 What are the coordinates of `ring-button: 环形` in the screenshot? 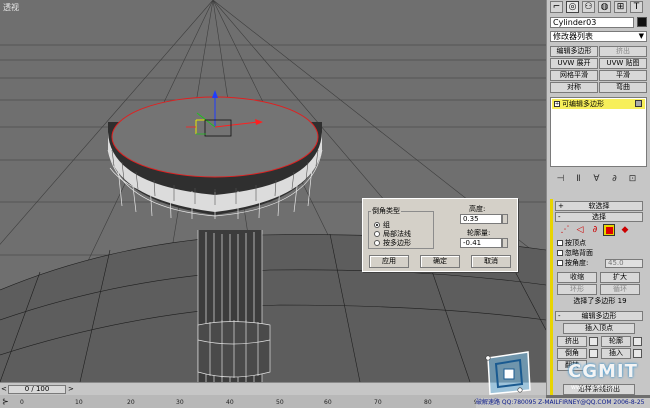 It's located at (577, 289).